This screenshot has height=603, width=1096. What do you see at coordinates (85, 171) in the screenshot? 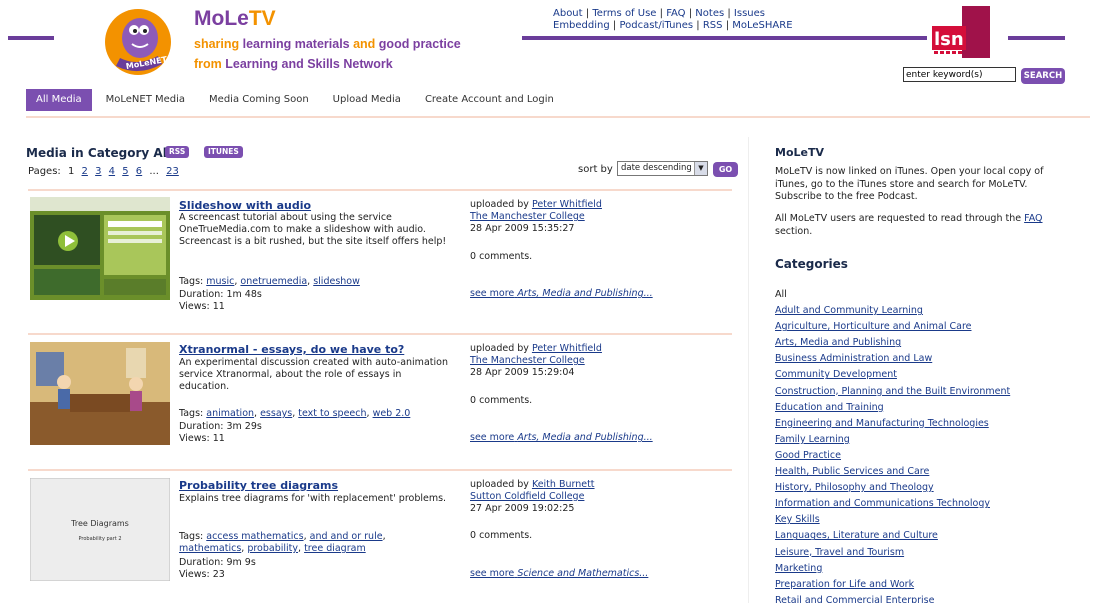
I see `page-link-2: 2` at bounding box center [85, 171].